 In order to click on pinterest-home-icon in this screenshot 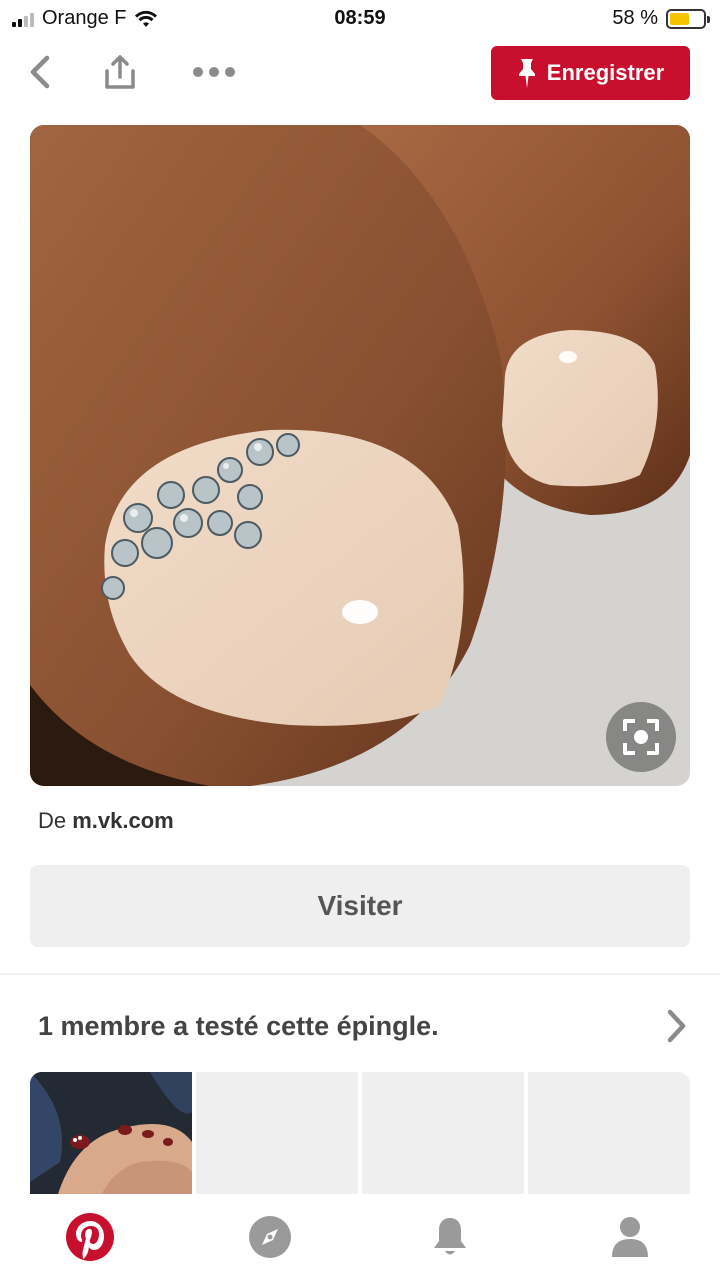, I will do `click(90, 1237)`.